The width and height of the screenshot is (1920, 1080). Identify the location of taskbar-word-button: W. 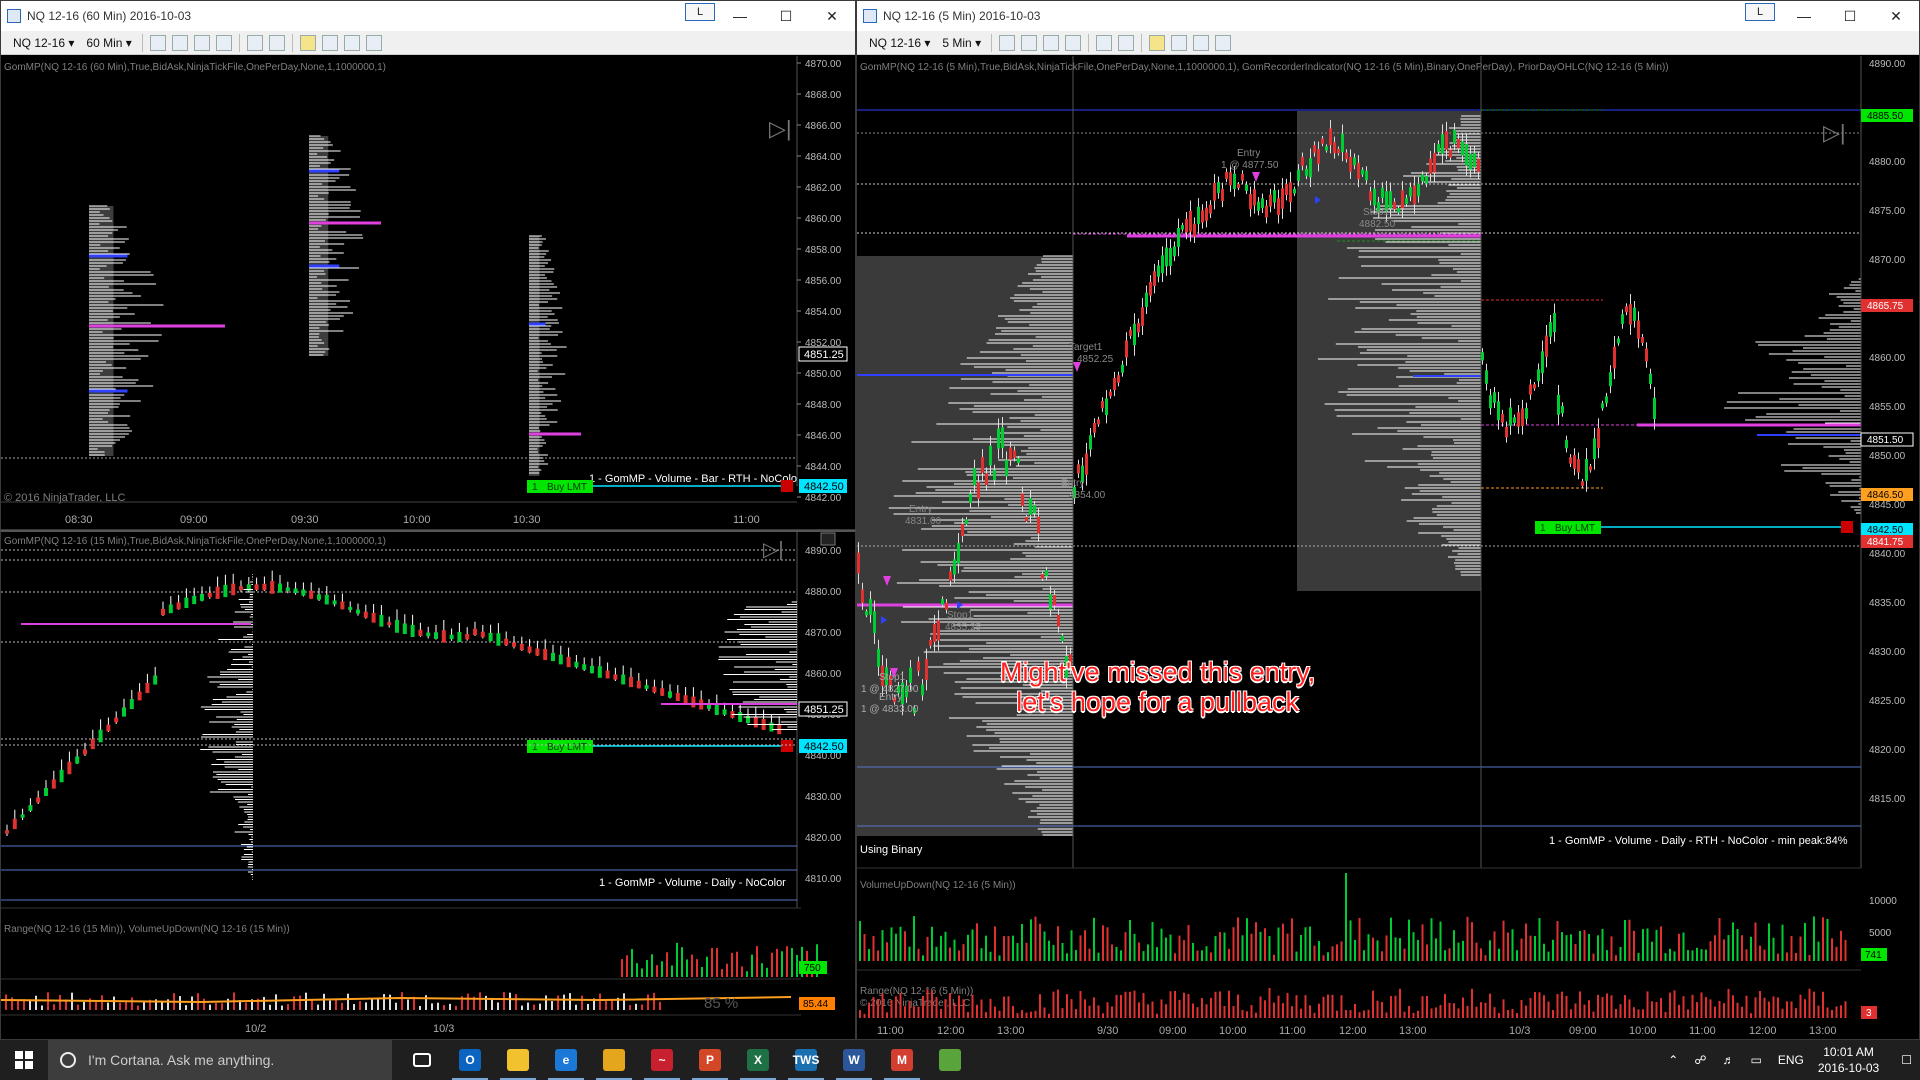
(854, 1060).